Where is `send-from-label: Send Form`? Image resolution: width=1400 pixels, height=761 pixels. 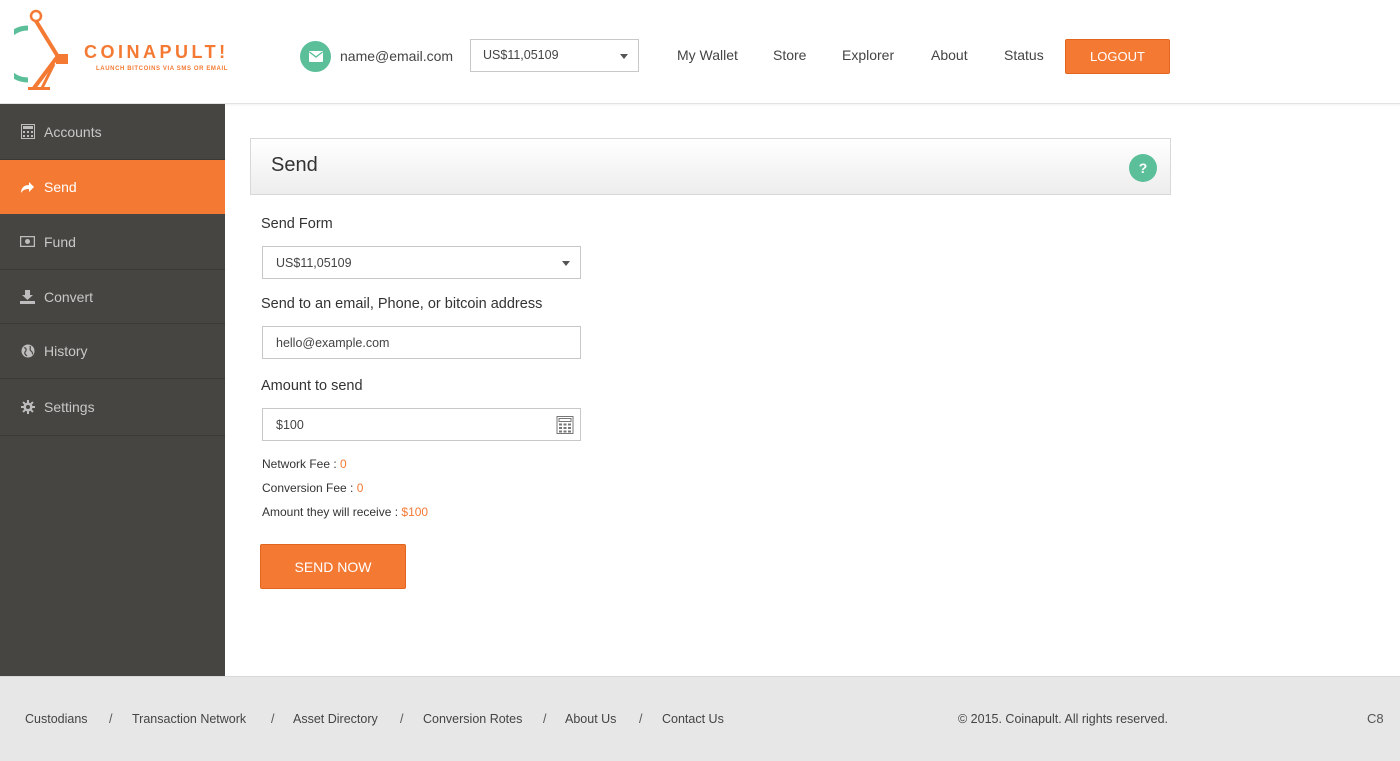
send-from-label: Send Form is located at coordinates (297, 224).